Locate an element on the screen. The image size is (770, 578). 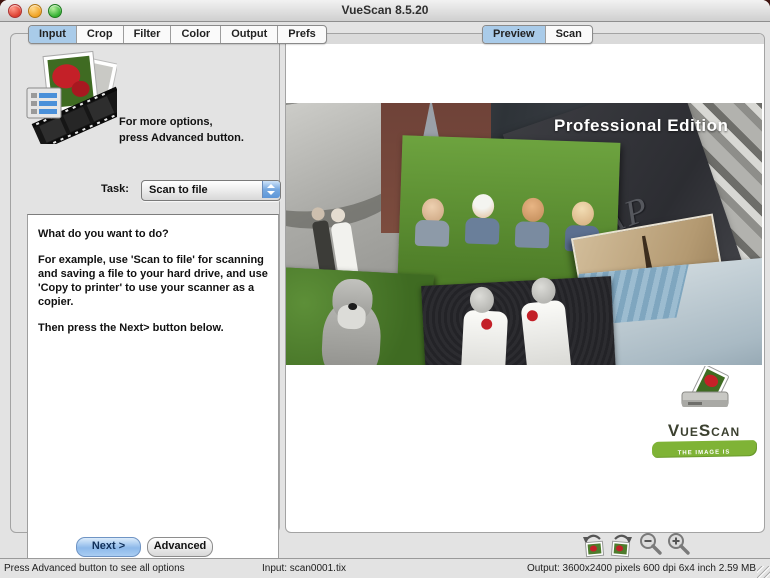
zoom-in-icon is located at coordinates (679, 544).